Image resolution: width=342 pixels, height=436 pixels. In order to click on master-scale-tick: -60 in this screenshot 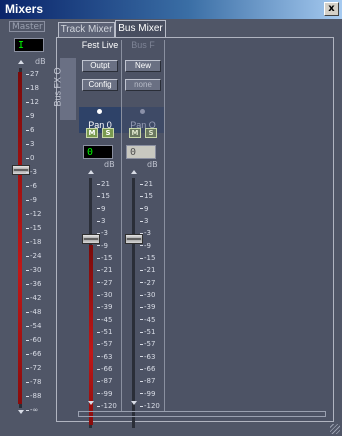, I will do `click(33, 340)`.